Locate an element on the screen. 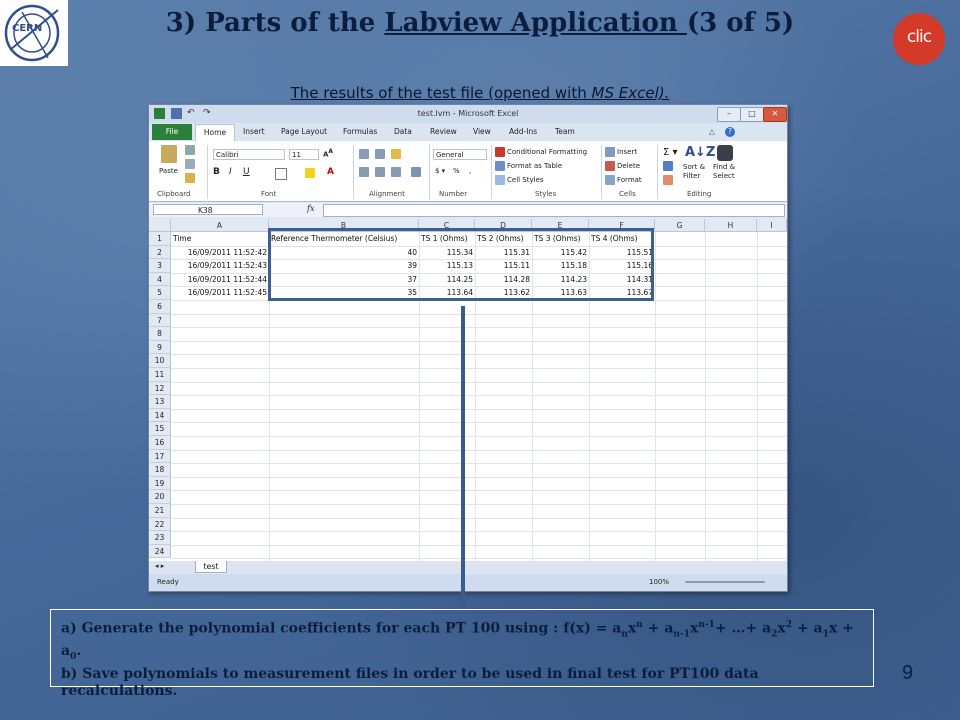 The width and height of the screenshot is (960, 720). find-select-label-1: Find & is located at coordinates (724, 167).